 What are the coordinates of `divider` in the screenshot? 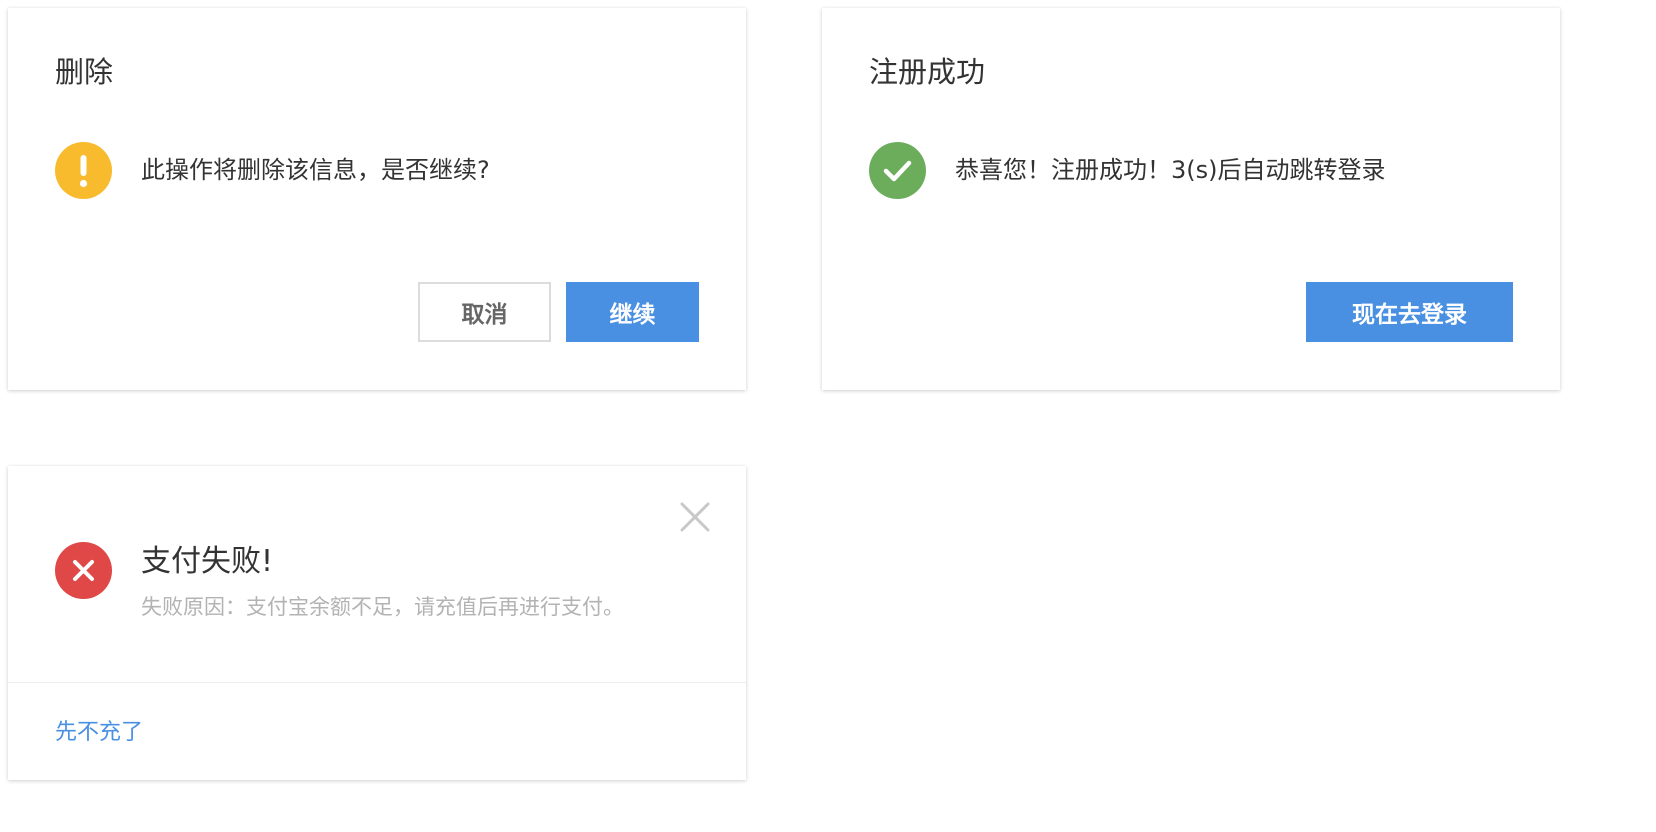 It's located at (377, 682).